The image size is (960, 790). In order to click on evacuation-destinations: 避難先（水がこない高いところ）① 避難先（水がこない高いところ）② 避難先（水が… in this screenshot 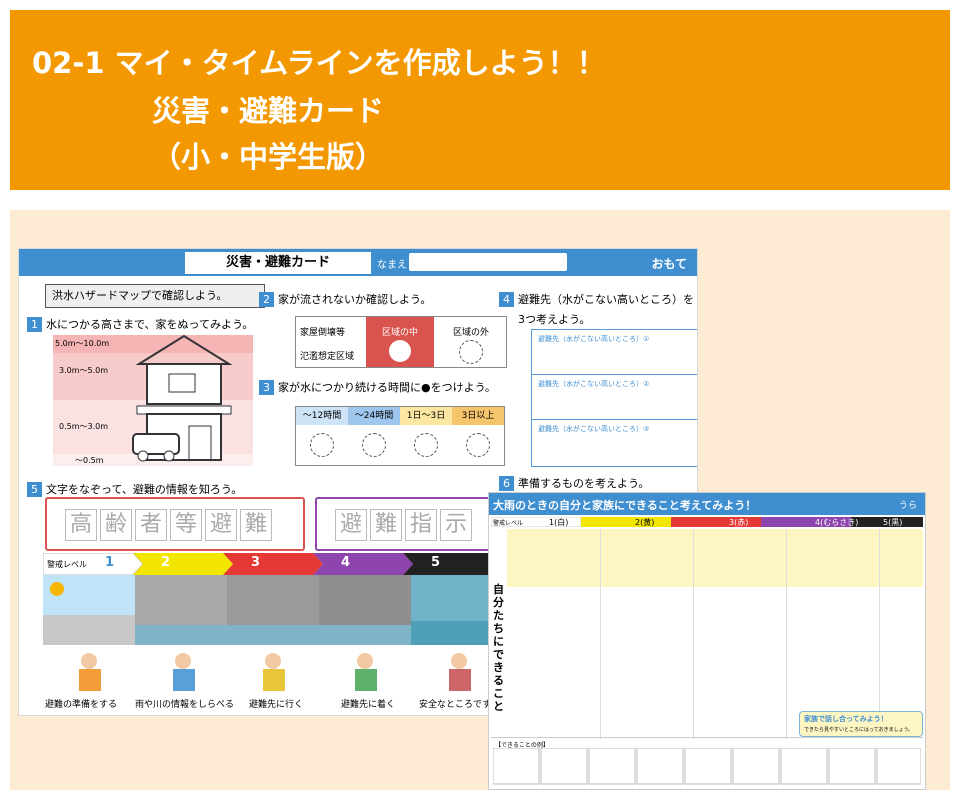, I will do `click(614, 398)`.